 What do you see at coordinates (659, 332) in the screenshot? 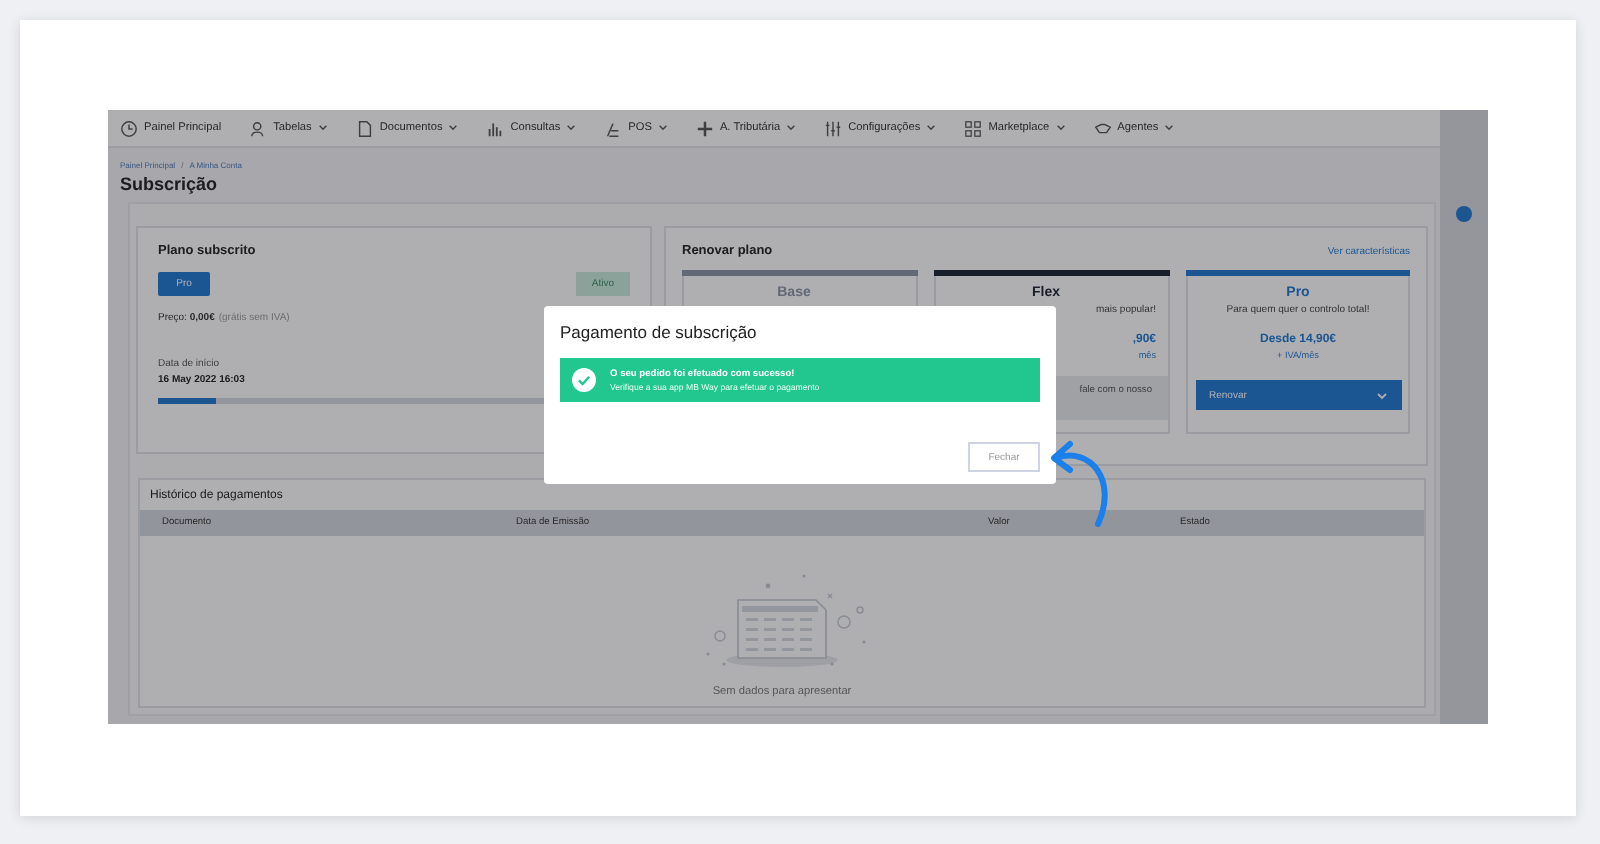
I see `modal-title: Pagamento de subscrição` at bounding box center [659, 332].